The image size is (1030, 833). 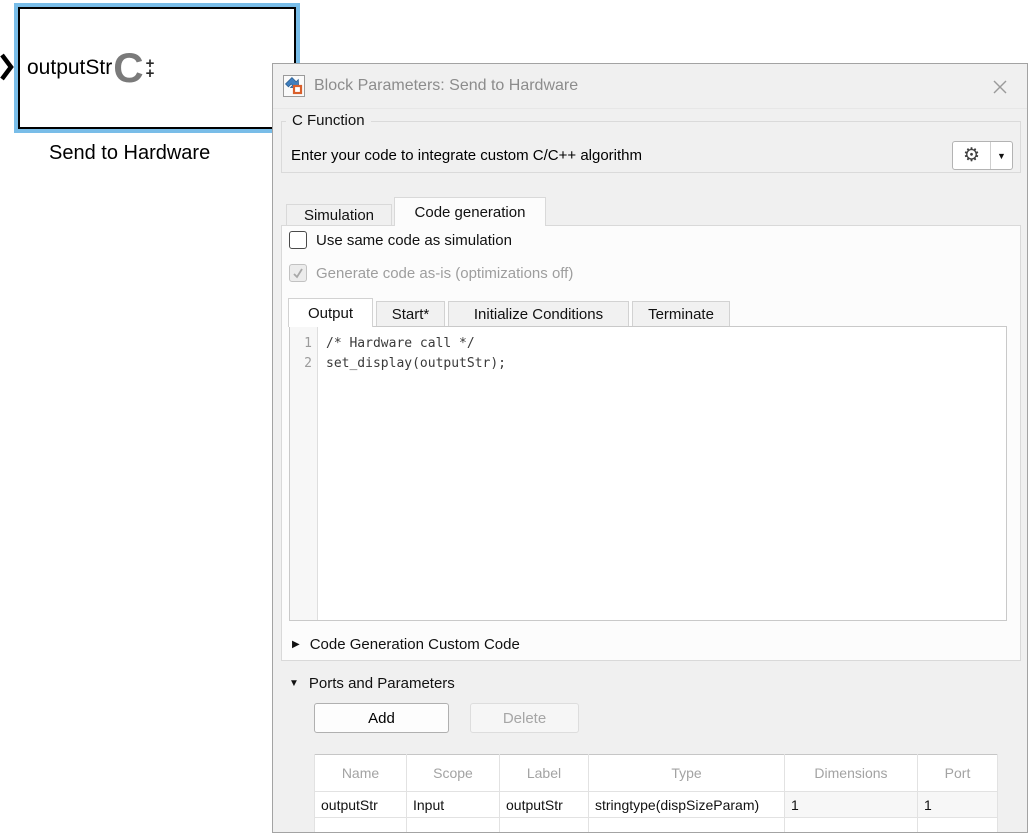 I want to click on dialog-titlebar: Block Parameters: Send to Hardware, so click(x=650, y=86).